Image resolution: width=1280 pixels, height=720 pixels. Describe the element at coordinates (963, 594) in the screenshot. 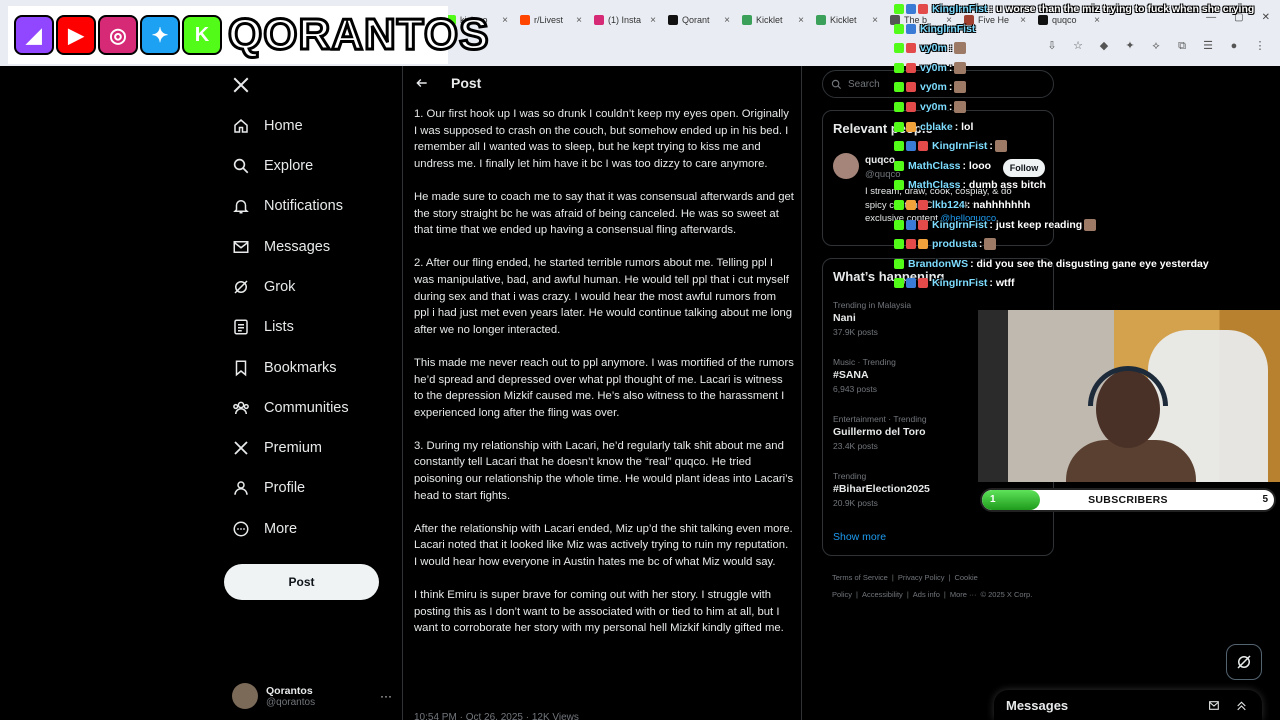

I see `footer-link: More ···` at that location.